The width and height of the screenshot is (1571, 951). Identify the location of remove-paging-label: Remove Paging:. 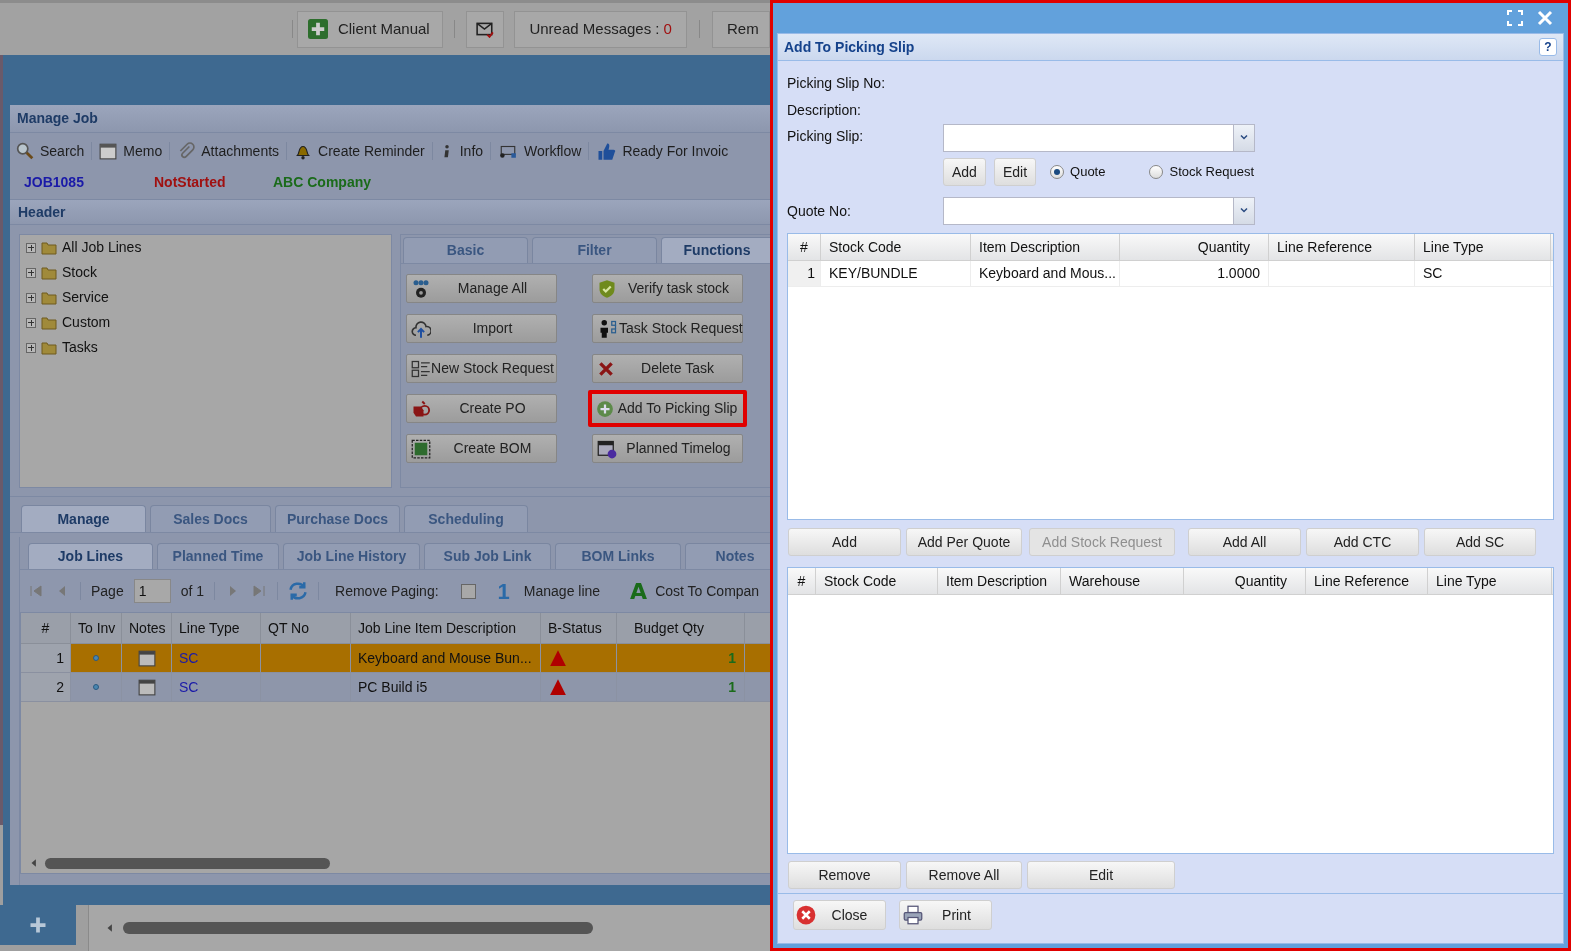
(387, 591).